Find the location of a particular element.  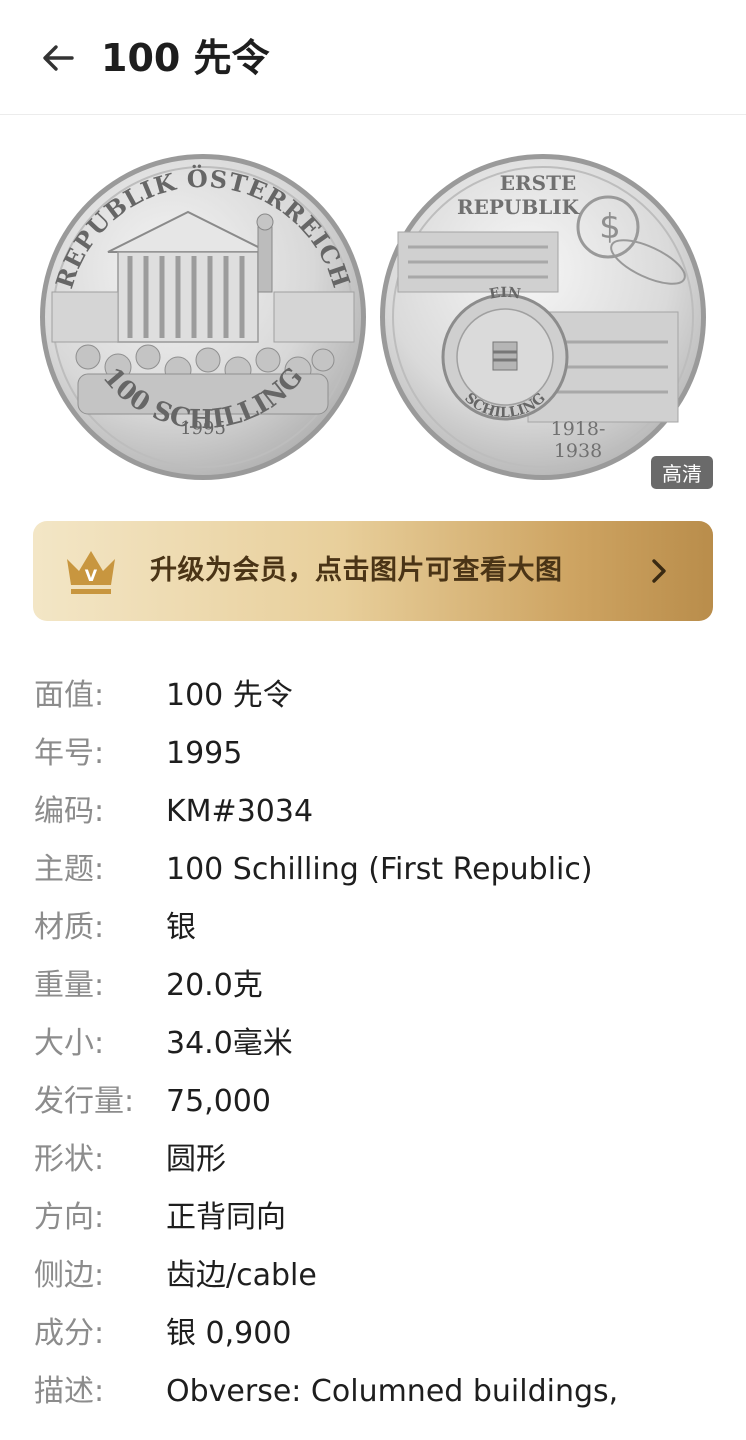

detail-label: 重量: is located at coordinates (69, 985).